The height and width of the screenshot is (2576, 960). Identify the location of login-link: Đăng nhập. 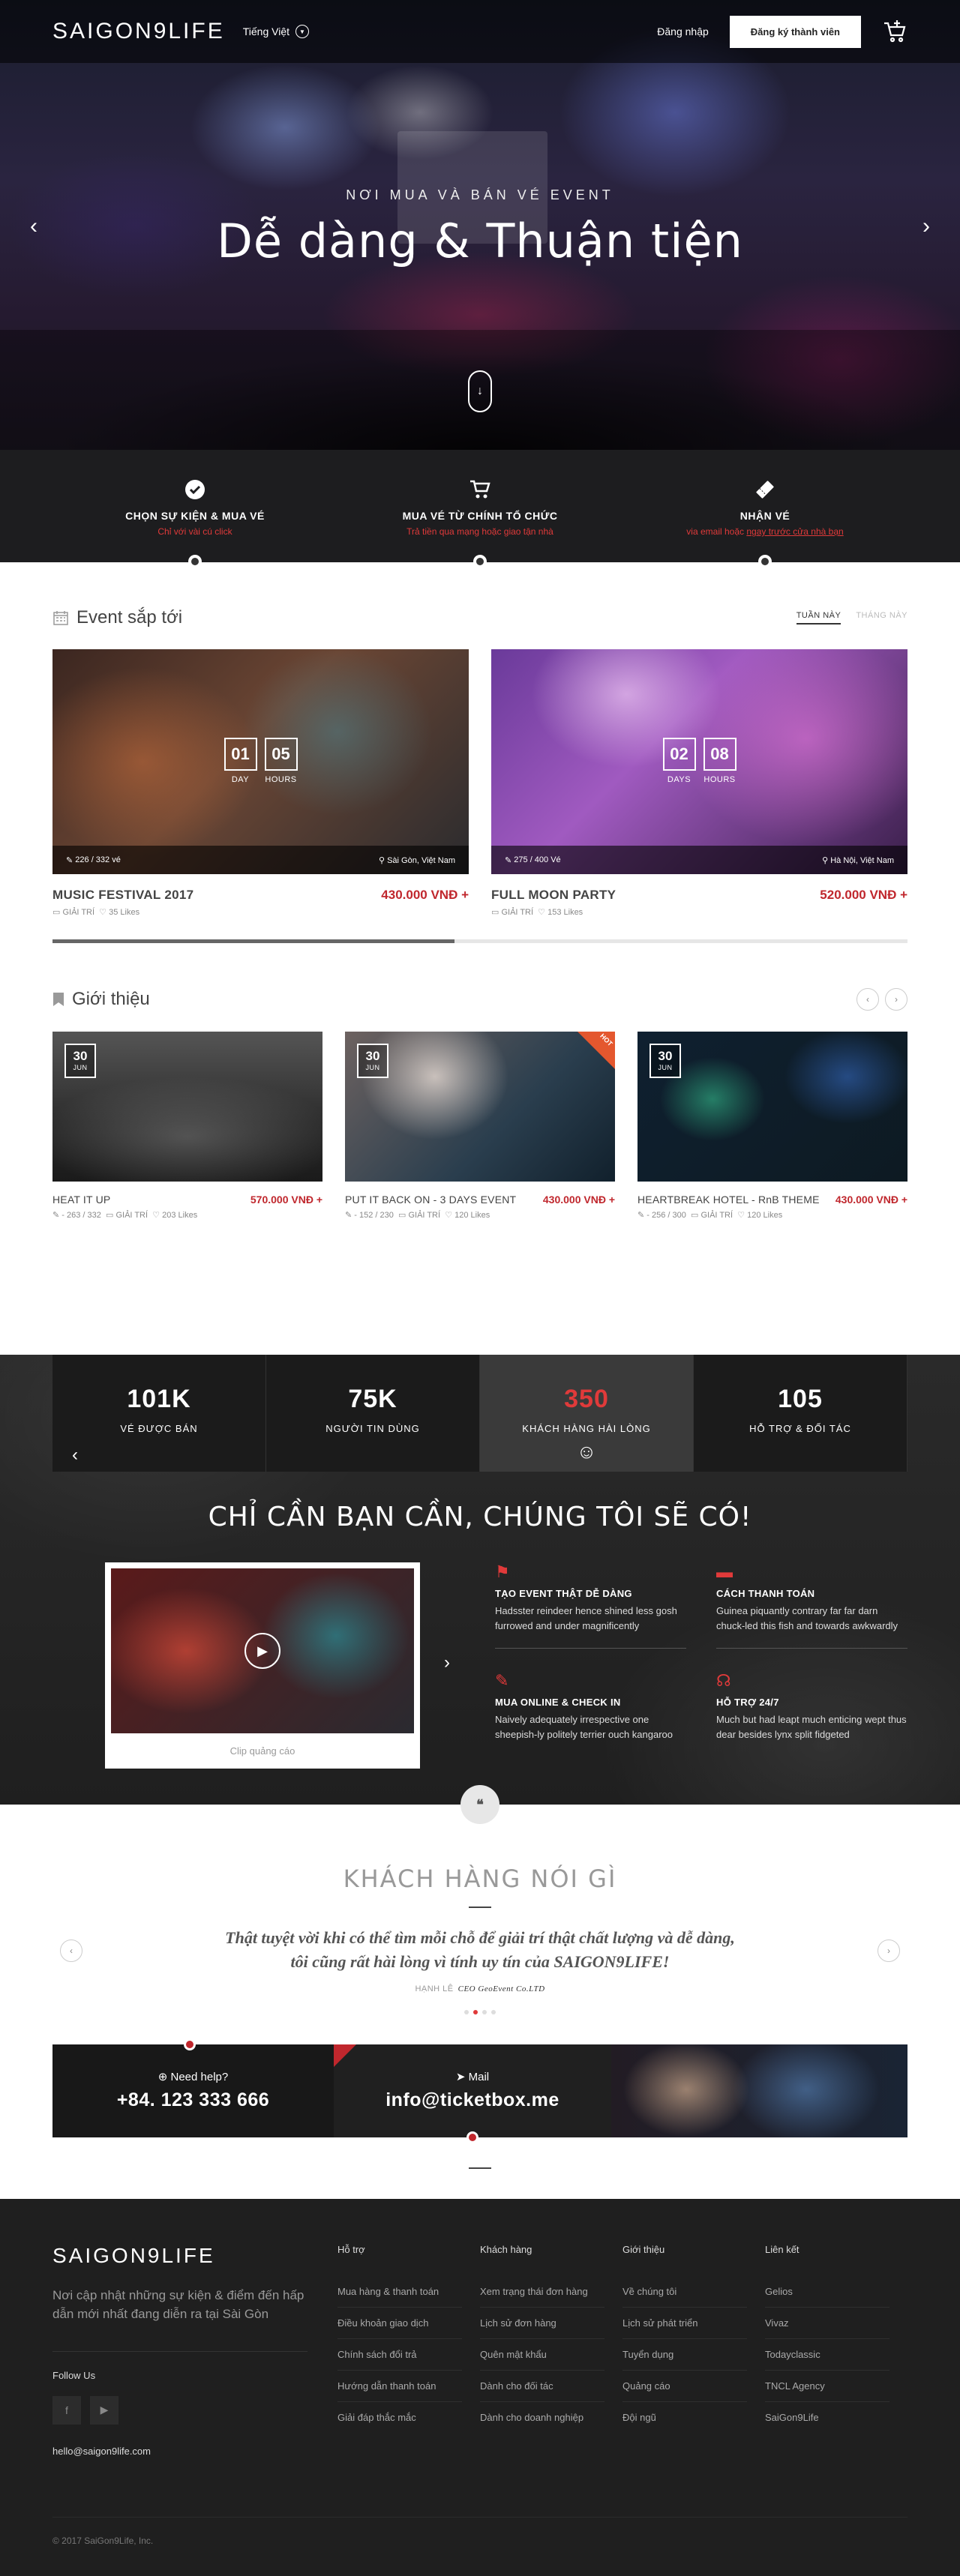
(683, 31).